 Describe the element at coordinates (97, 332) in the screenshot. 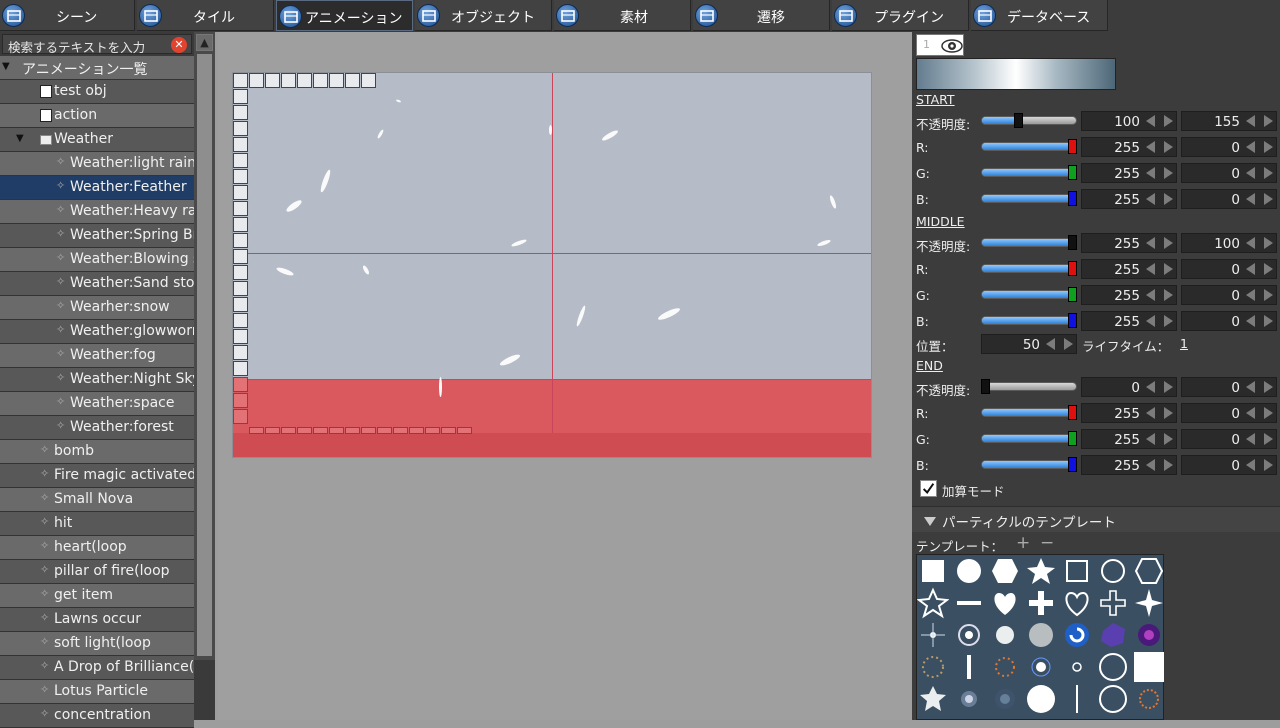

I see `tree-item: ✧ Weather:glowworm` at that location.